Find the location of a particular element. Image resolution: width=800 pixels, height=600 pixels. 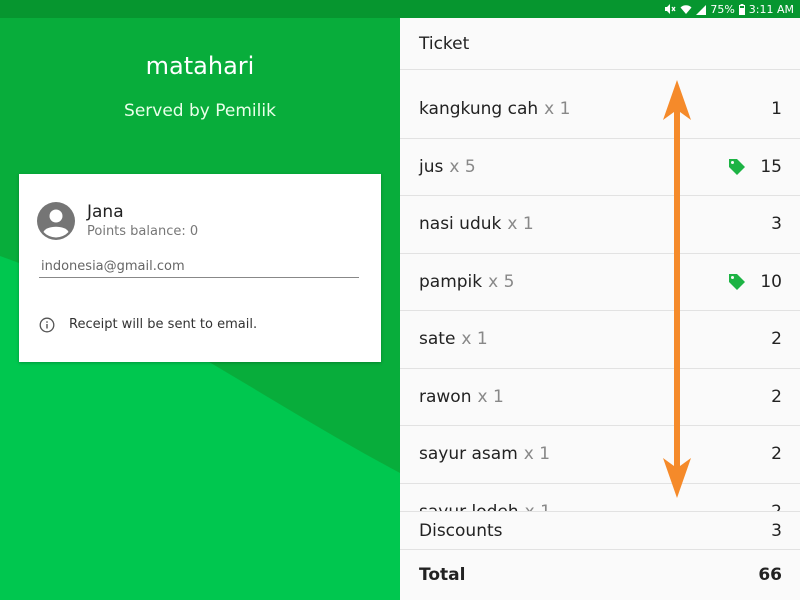

receipt-note: Receipt will be sent to email. is located at coordinates (163, 324).